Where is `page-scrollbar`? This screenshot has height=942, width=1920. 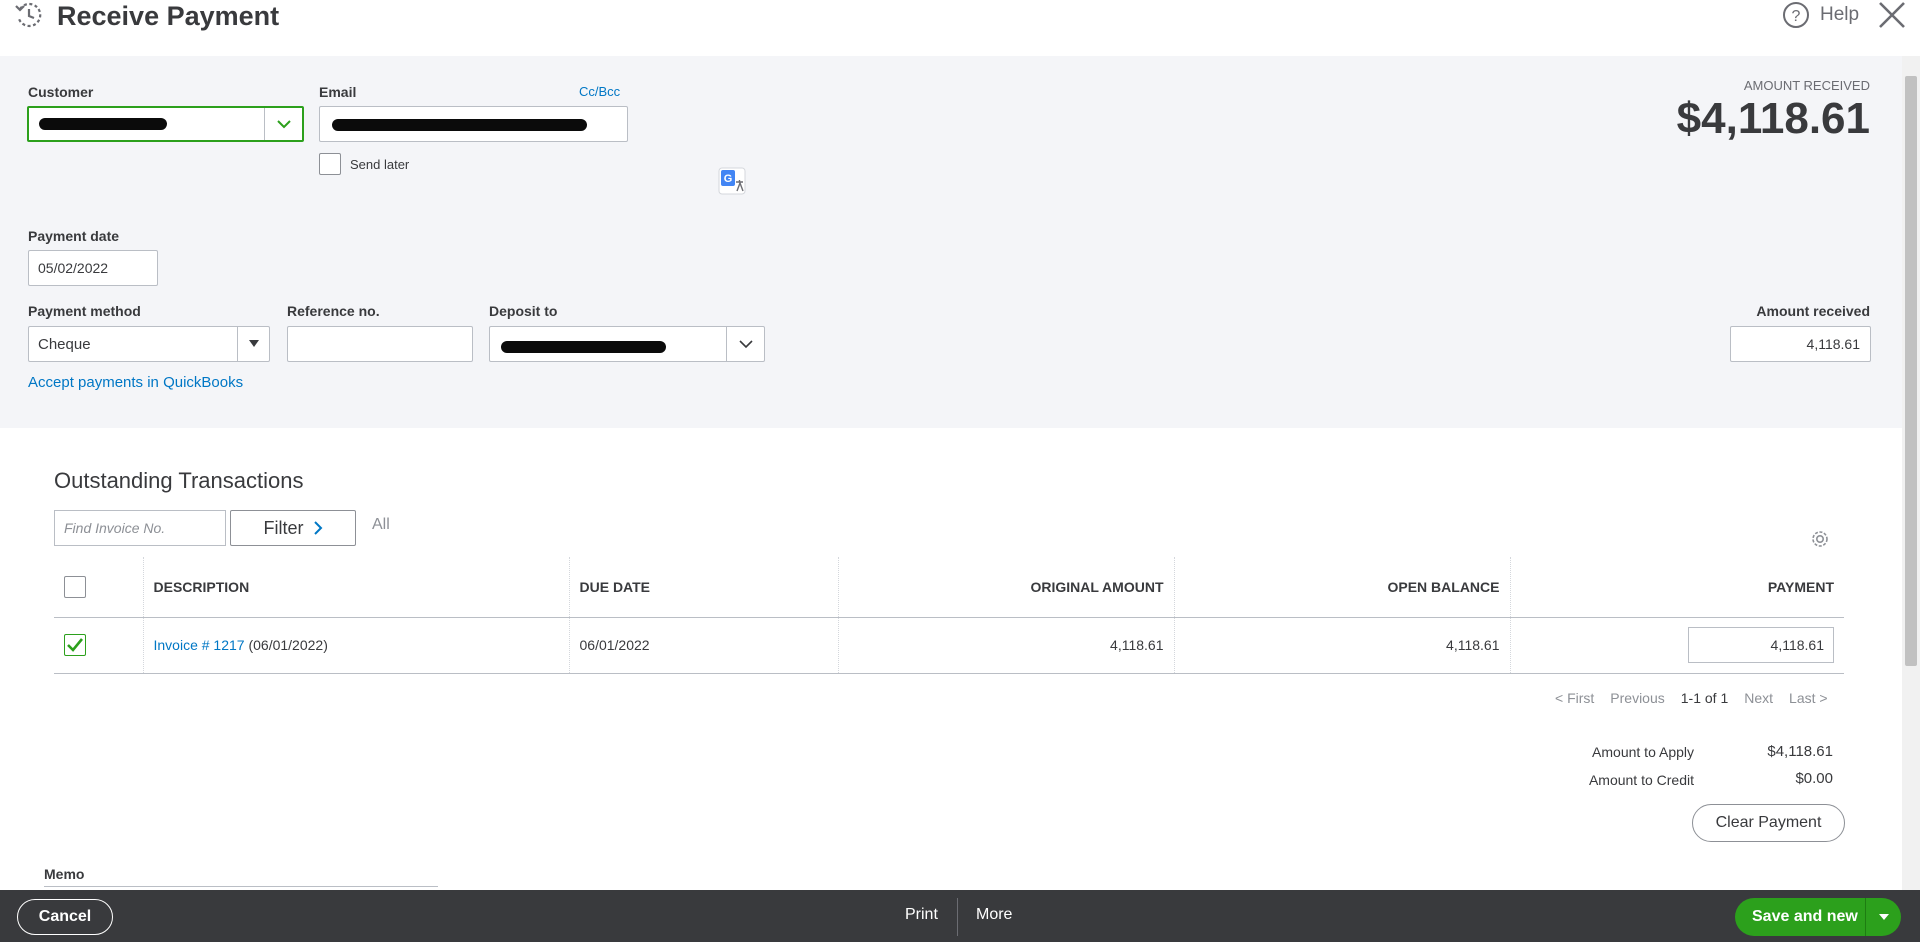 page-scrollbar is located at coordinates (1911, 473).